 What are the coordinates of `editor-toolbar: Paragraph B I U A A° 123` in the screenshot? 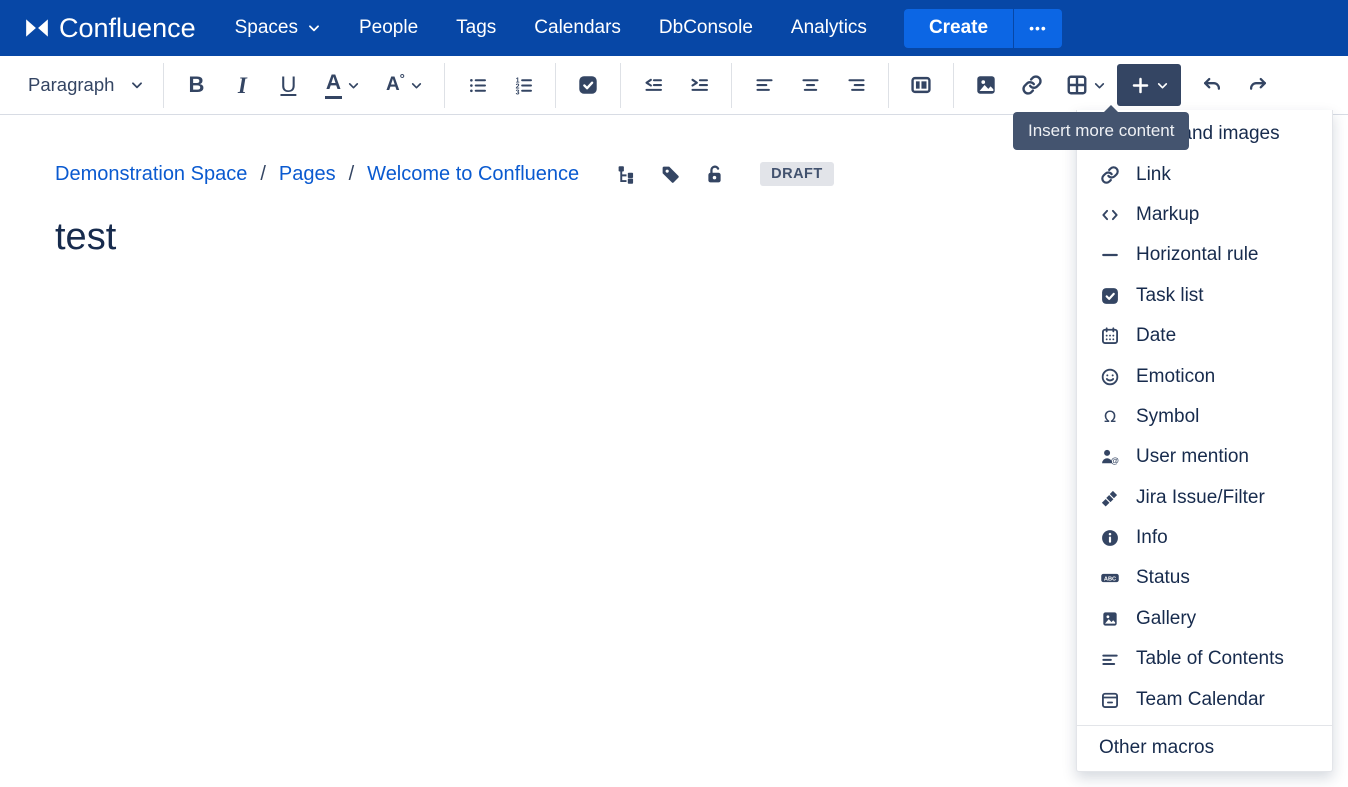 It's located at (674, 85).